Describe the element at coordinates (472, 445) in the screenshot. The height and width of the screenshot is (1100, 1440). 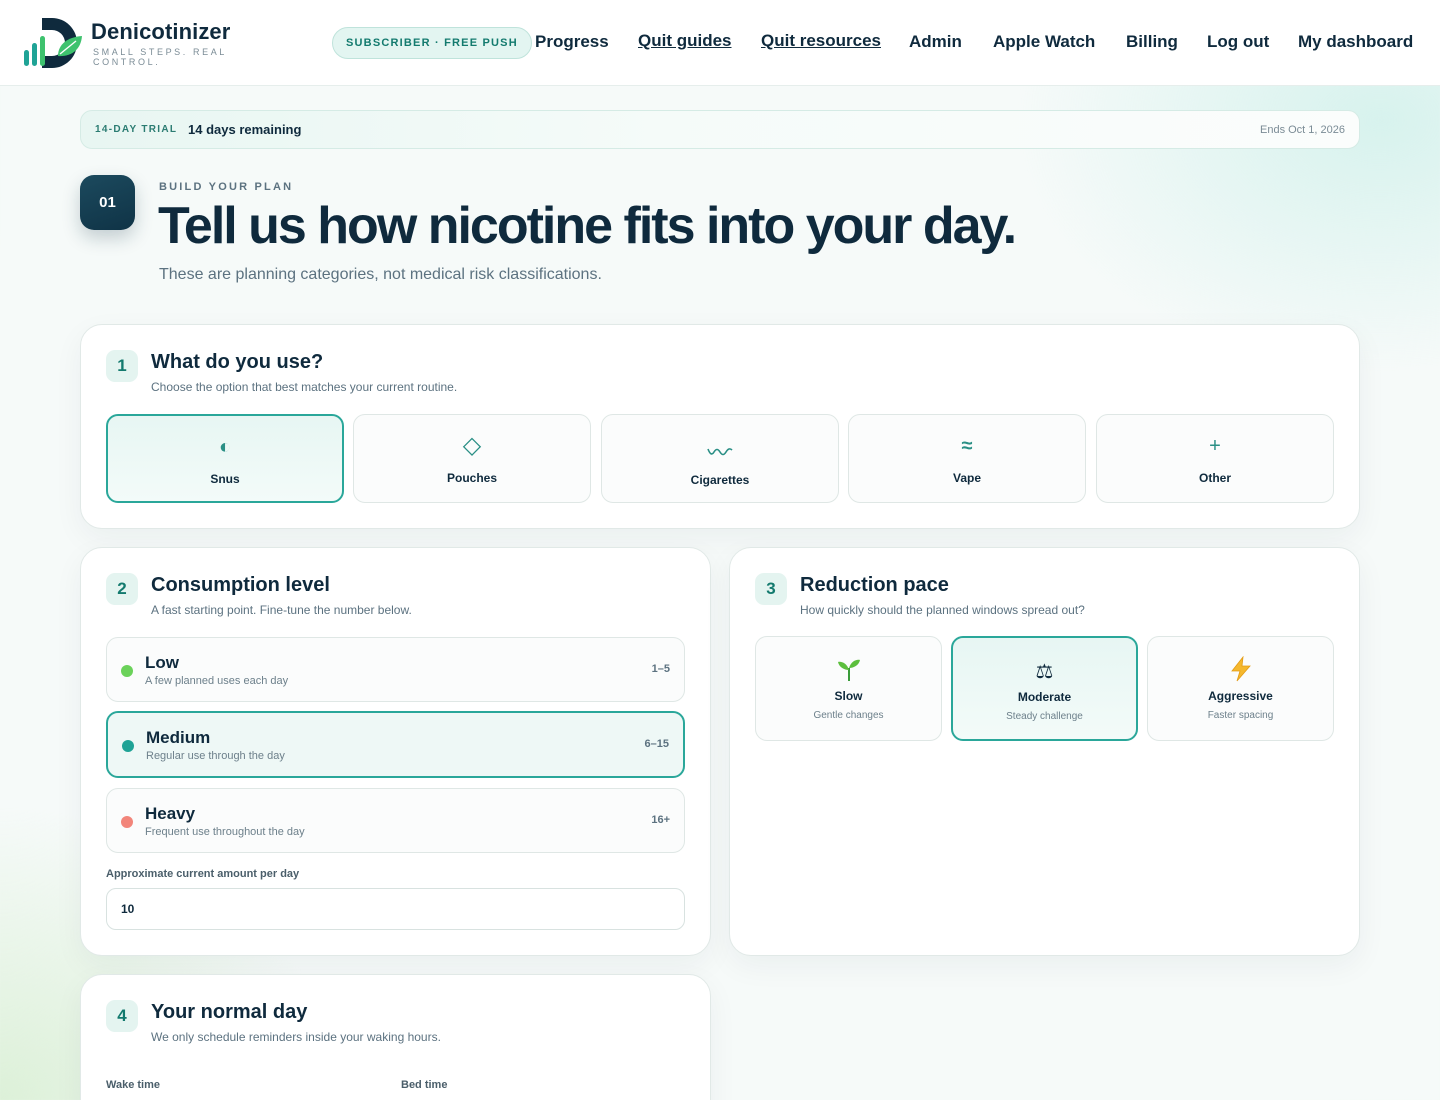
I see `diamond-icon: ◇` at that location.